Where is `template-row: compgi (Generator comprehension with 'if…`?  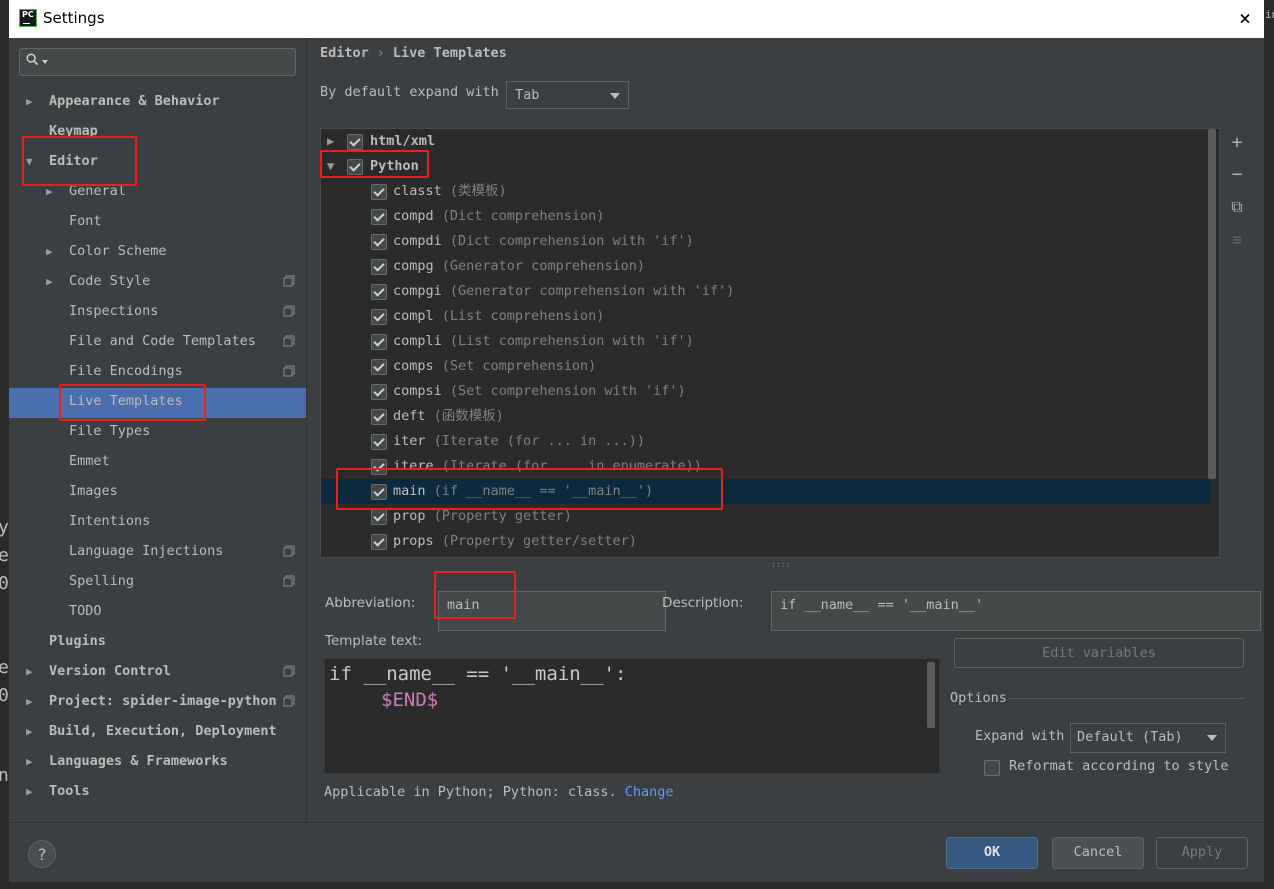 template-row: compgi (Generator comprehension with 'if… is located at coordinates (766, 291).